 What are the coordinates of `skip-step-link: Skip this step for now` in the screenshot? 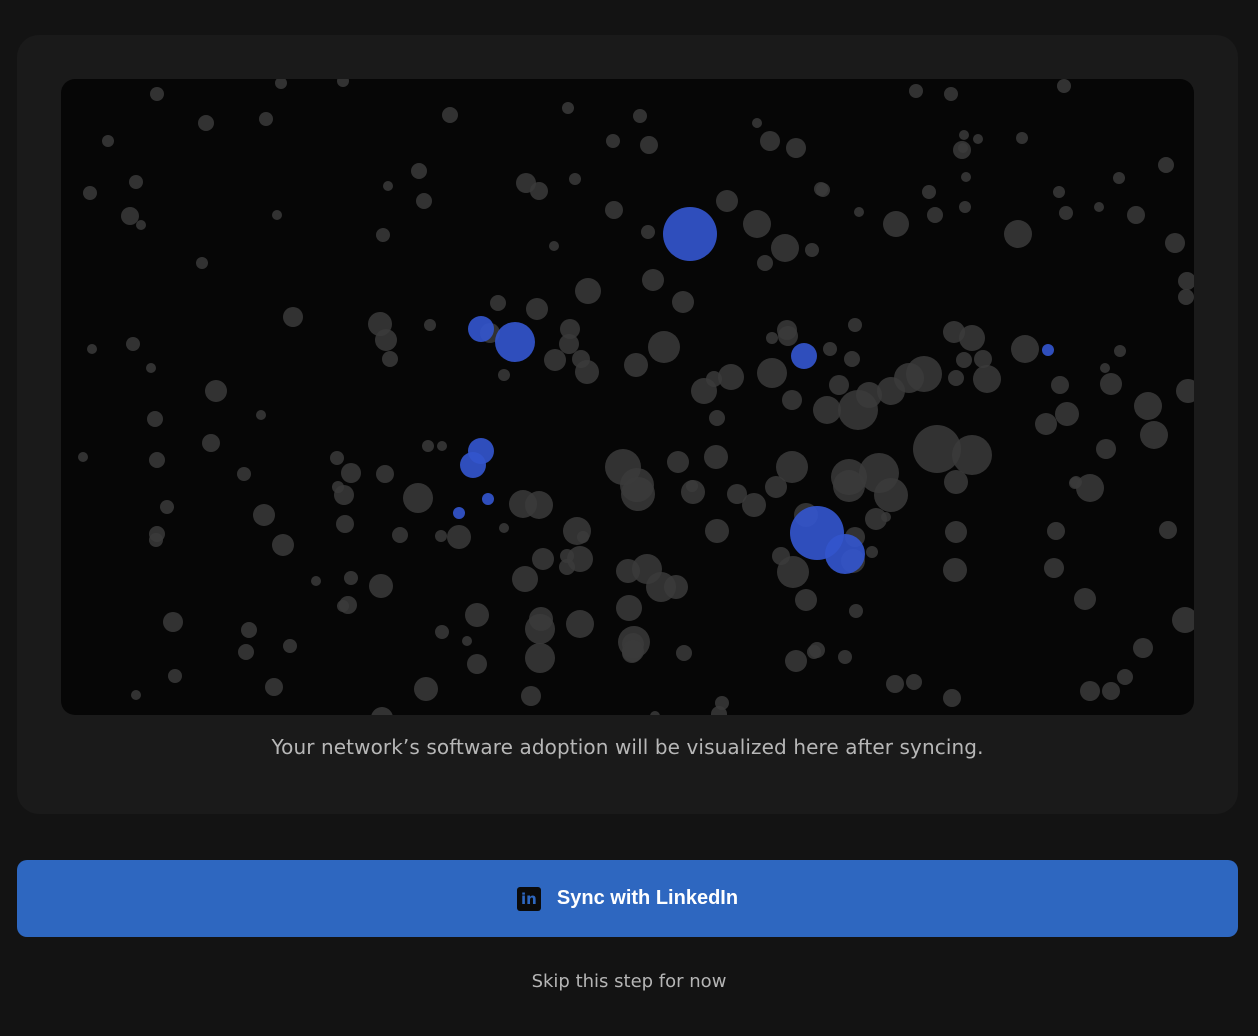 It's located at (629, 981).